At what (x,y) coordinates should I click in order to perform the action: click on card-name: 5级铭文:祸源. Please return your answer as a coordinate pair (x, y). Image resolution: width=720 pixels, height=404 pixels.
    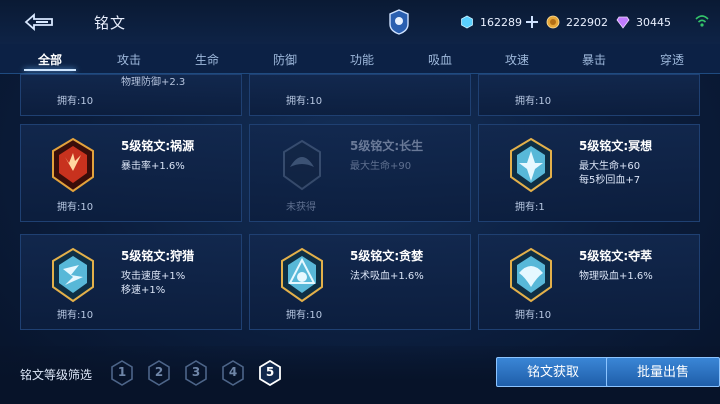
    Looking at the image, I should click on (158, 146).